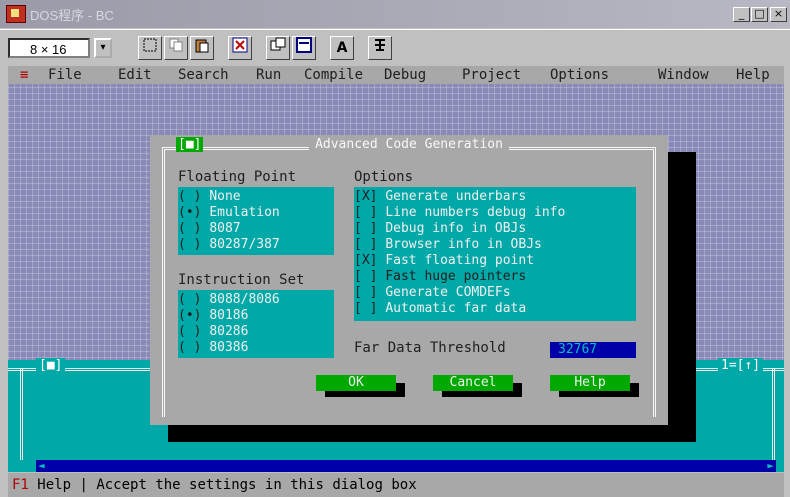 Image resolution: width=790 pixels, height=497 pixels. Describe the element at coordinates (448, 292) in the screenshot. I see `checkbox-label: Generate COMDEFs` at that location.